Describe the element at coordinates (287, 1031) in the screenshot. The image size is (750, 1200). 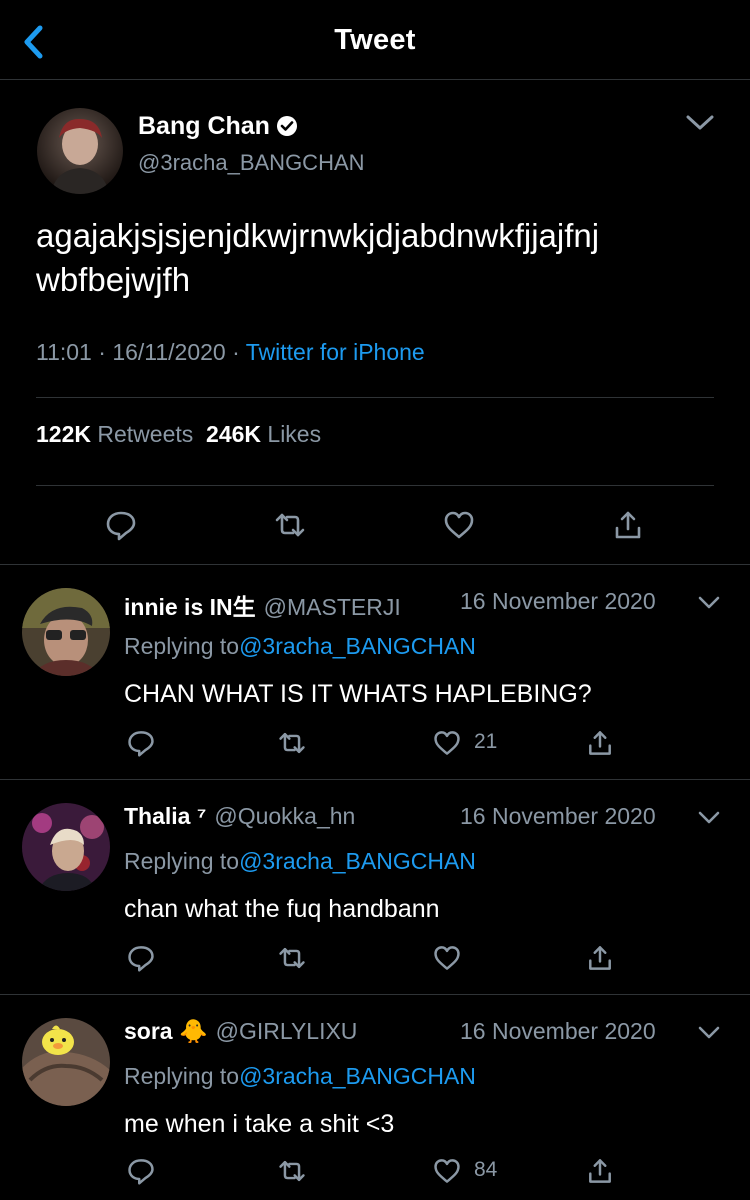
I see `reply-author-handle: @GIRLYLIXU` at that location.